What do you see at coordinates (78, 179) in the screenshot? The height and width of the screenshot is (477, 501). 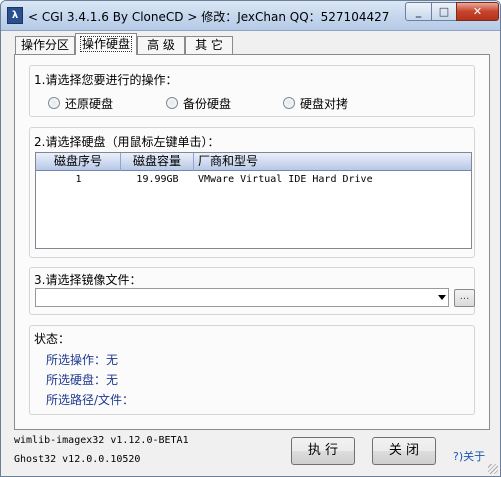 I see `disk-index-cell: 1` at bounding box center [78, 179].